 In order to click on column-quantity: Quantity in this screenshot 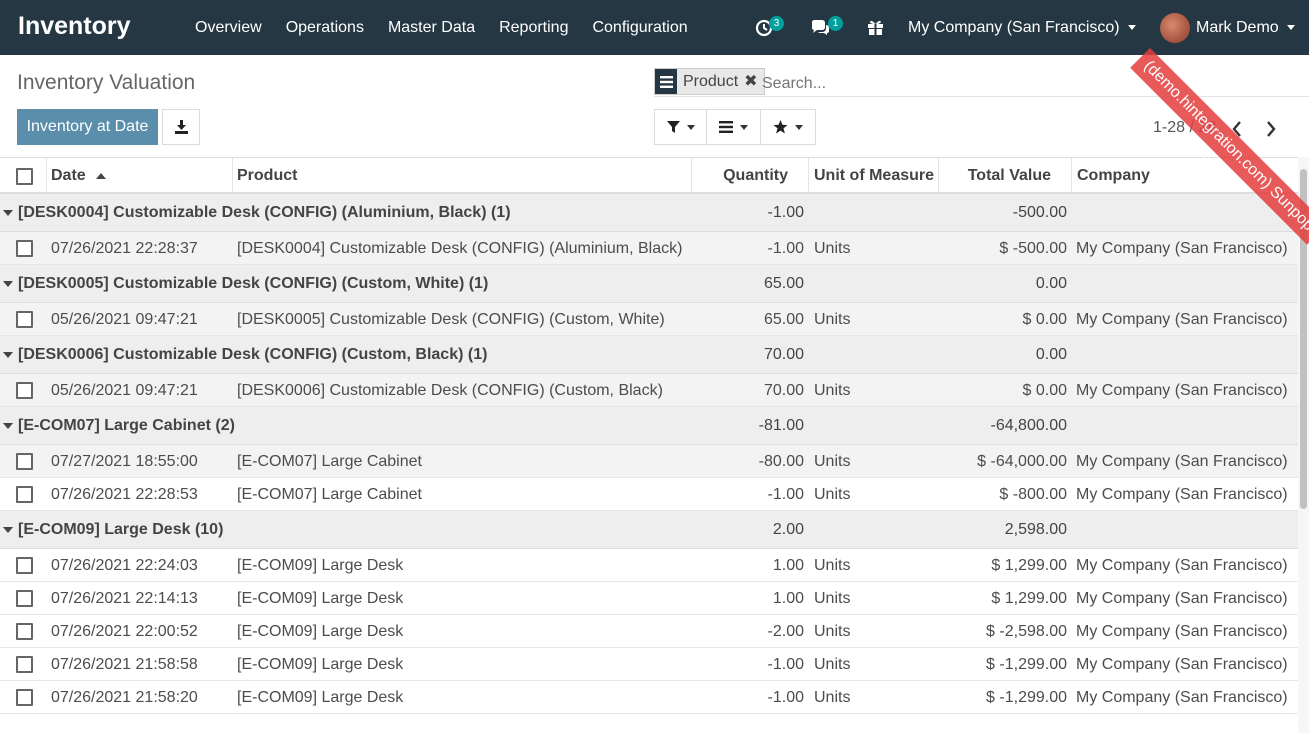, I will do `click(744, 175)`.